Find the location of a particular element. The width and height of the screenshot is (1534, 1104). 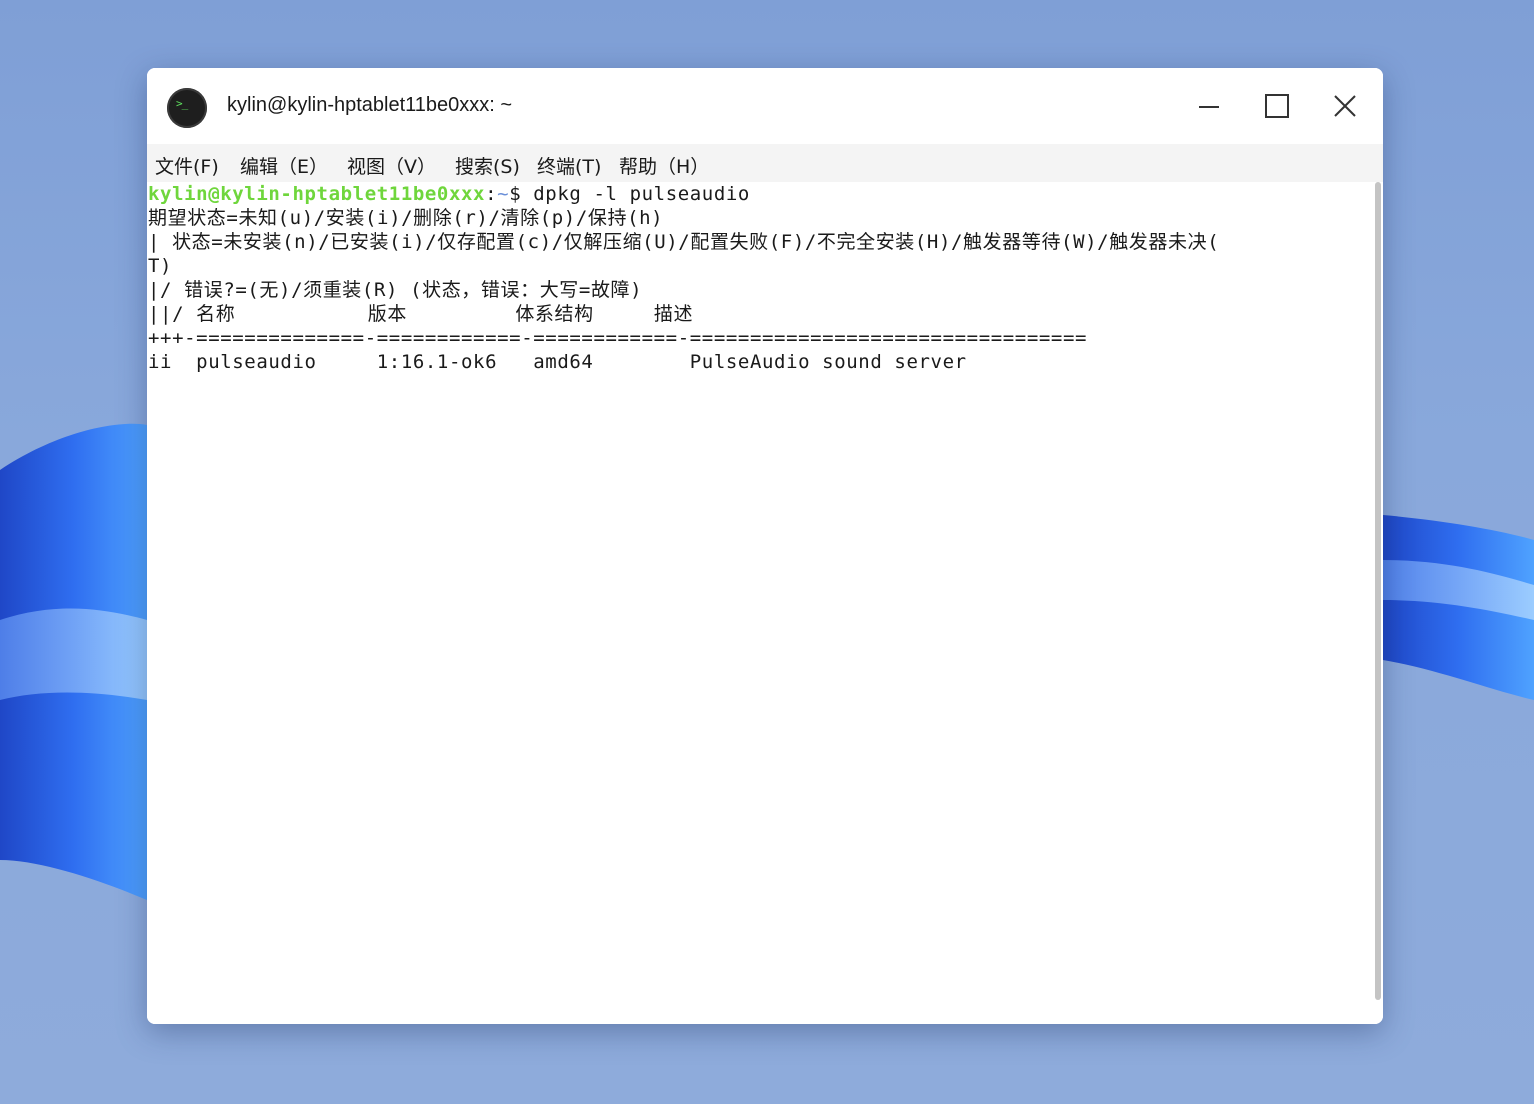

terminal-icon: >_ is located at coordinates (187, 108).